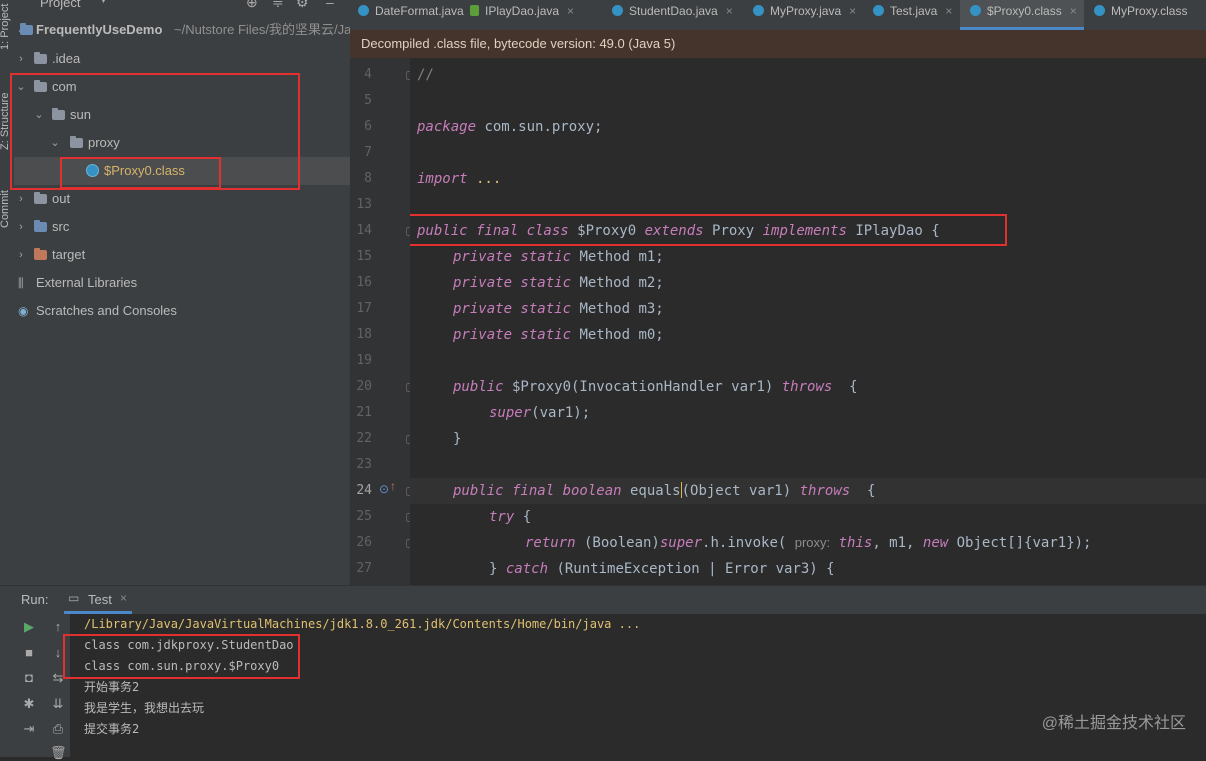  Describe the element at coordinates (368, 100) in the screenshot. I see `line-number: 5` at that location.